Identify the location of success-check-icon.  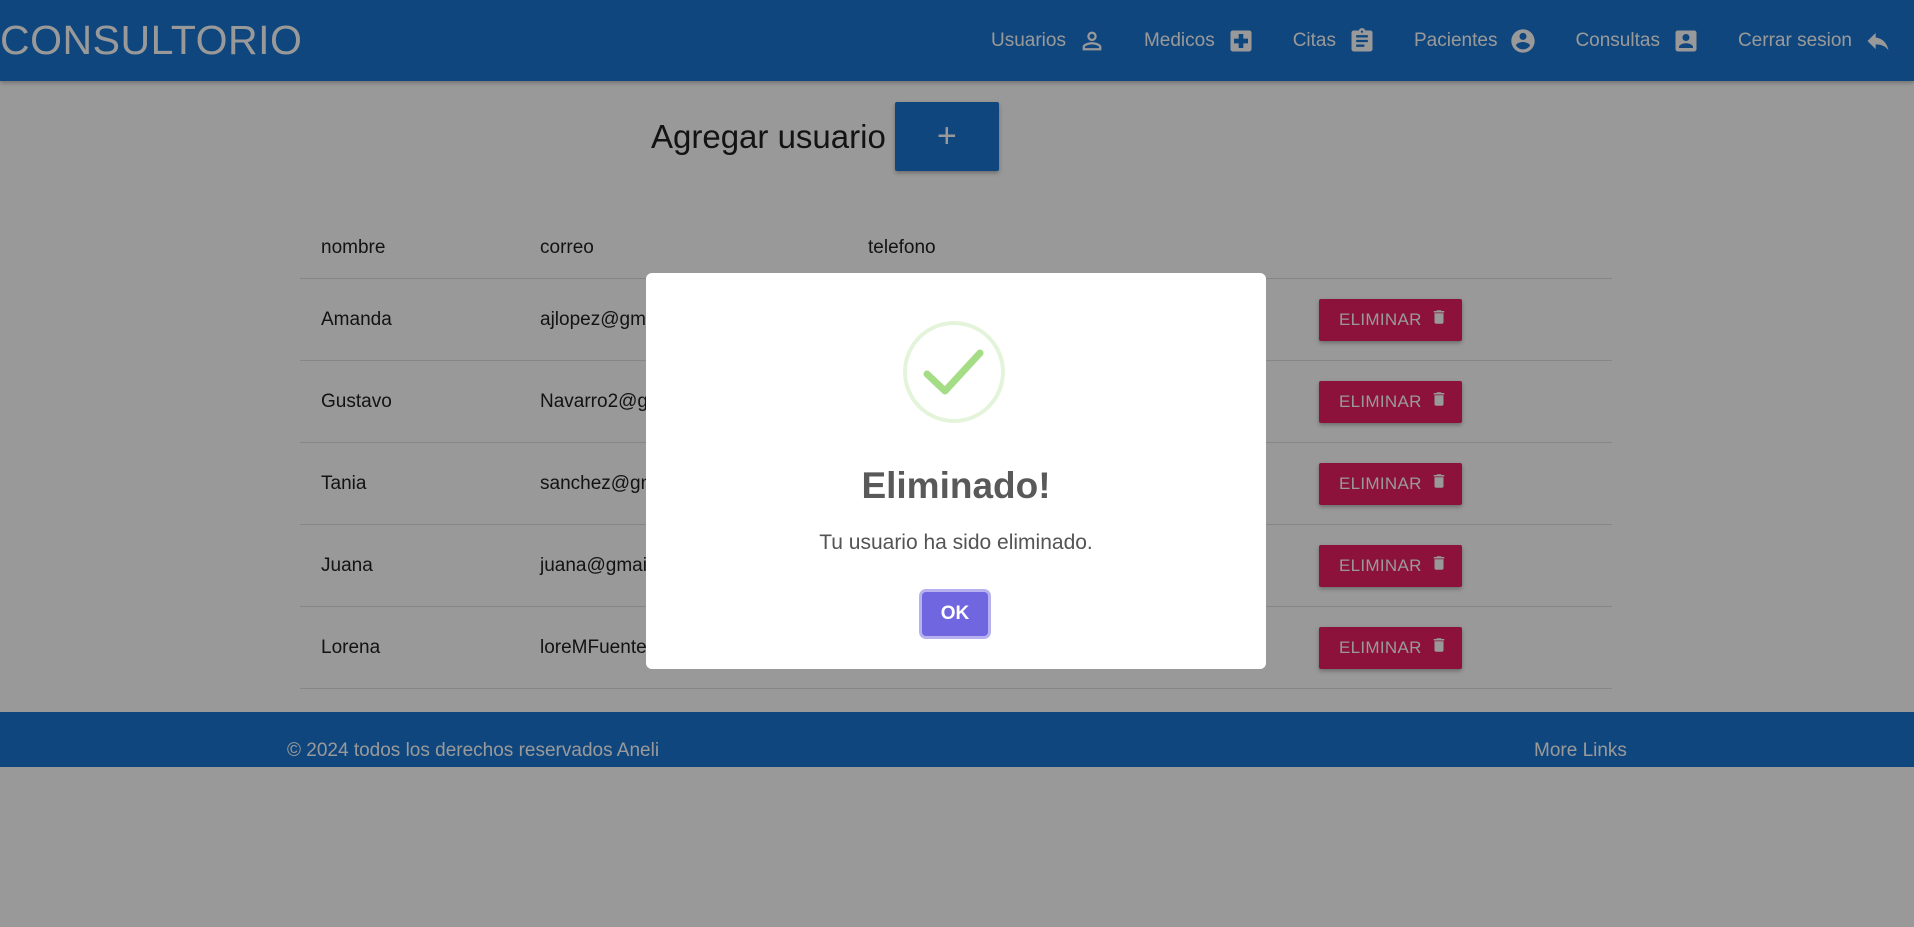
(954, 372).